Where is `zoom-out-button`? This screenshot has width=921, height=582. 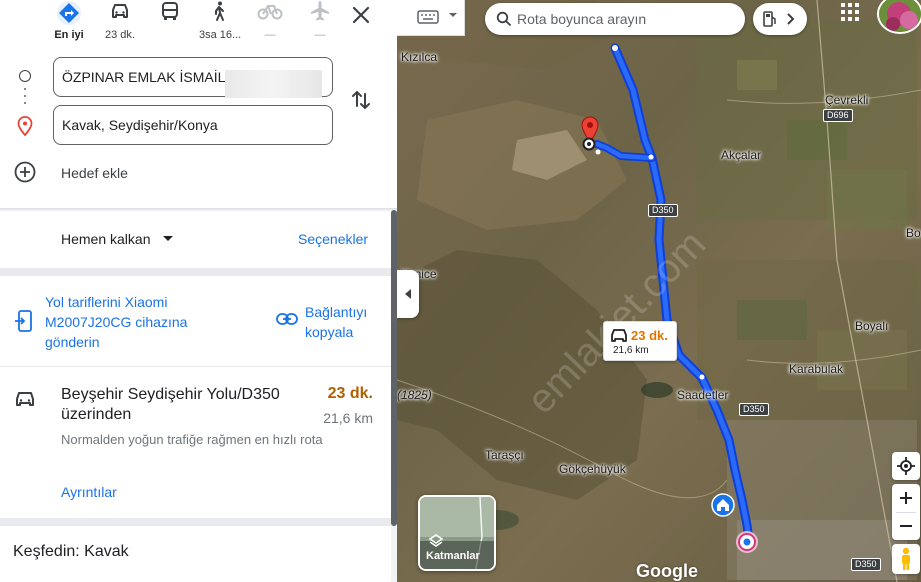
zoom-out-button is located at coordinates (906, 526).